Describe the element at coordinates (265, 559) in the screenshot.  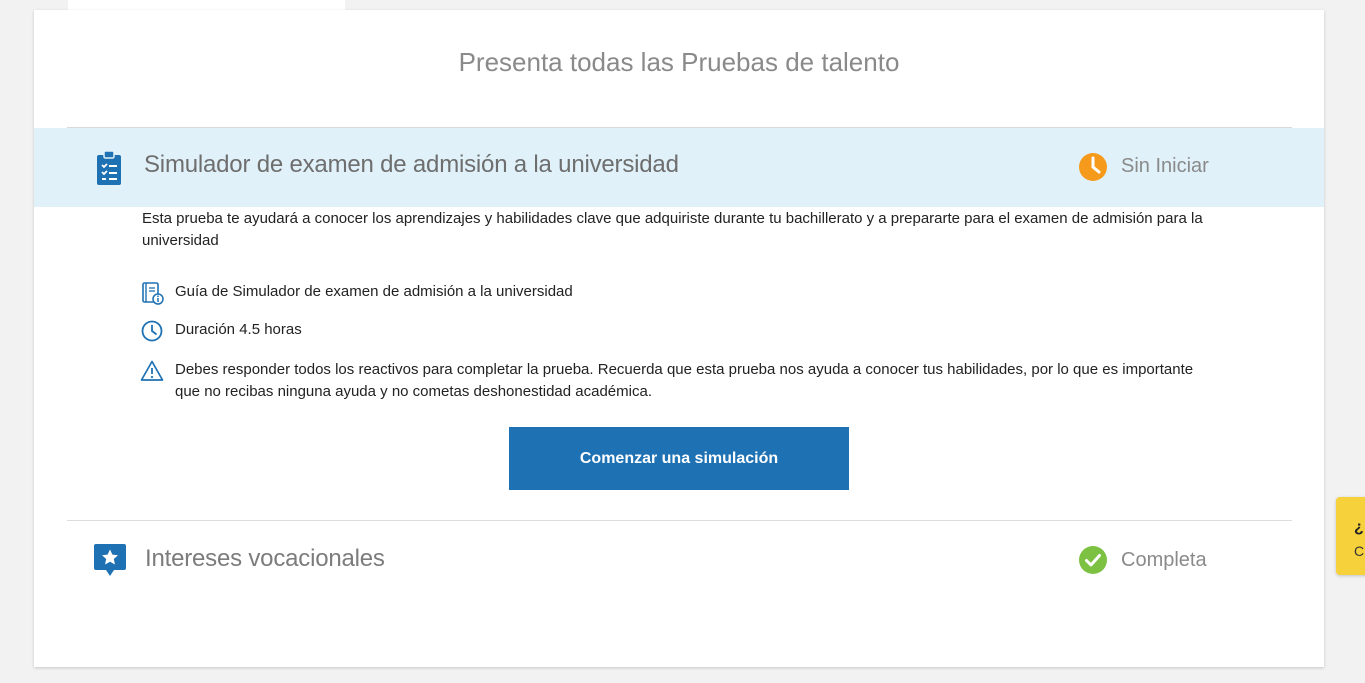
I see `vocational-title: Intereses vocacionales` at that location.